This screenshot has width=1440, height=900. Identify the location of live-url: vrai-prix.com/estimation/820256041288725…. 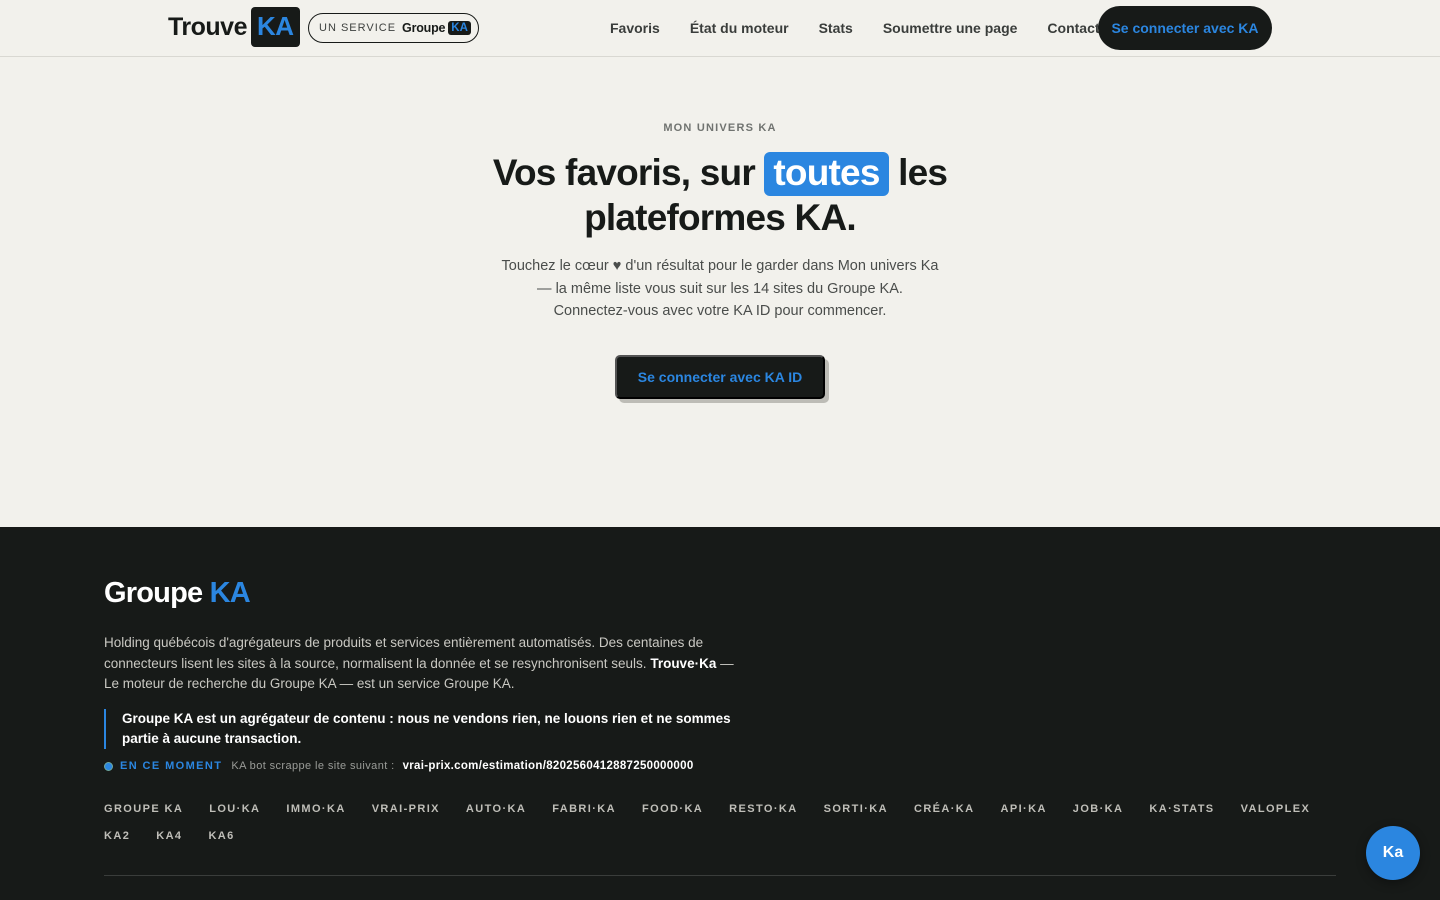
(548, 766).